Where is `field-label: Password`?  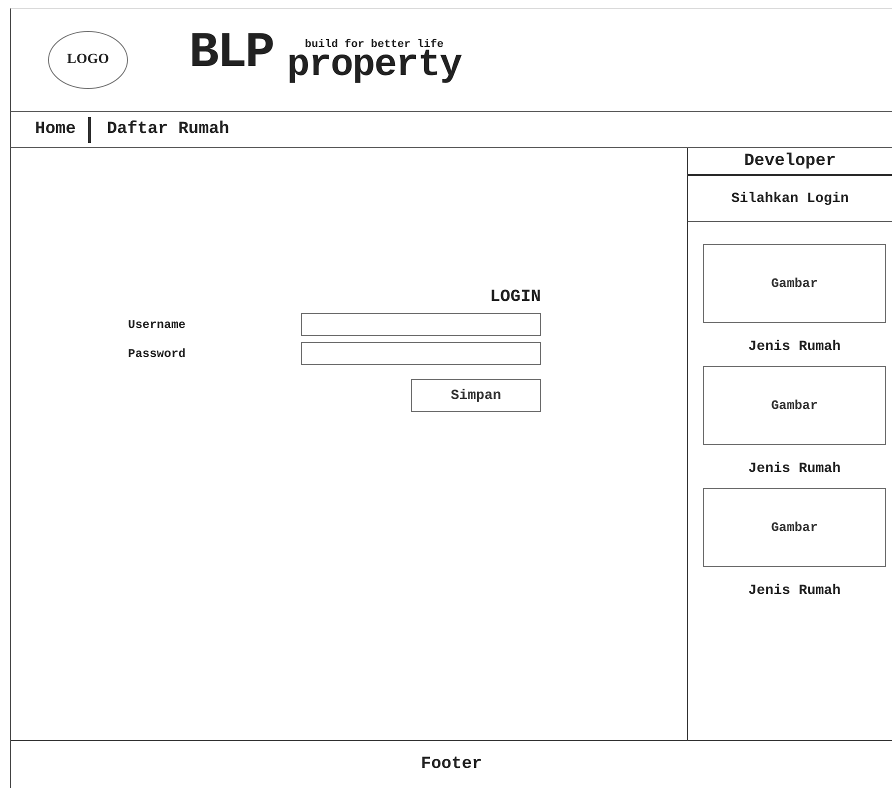 field-label: Password is located at coordinates (157, 353).